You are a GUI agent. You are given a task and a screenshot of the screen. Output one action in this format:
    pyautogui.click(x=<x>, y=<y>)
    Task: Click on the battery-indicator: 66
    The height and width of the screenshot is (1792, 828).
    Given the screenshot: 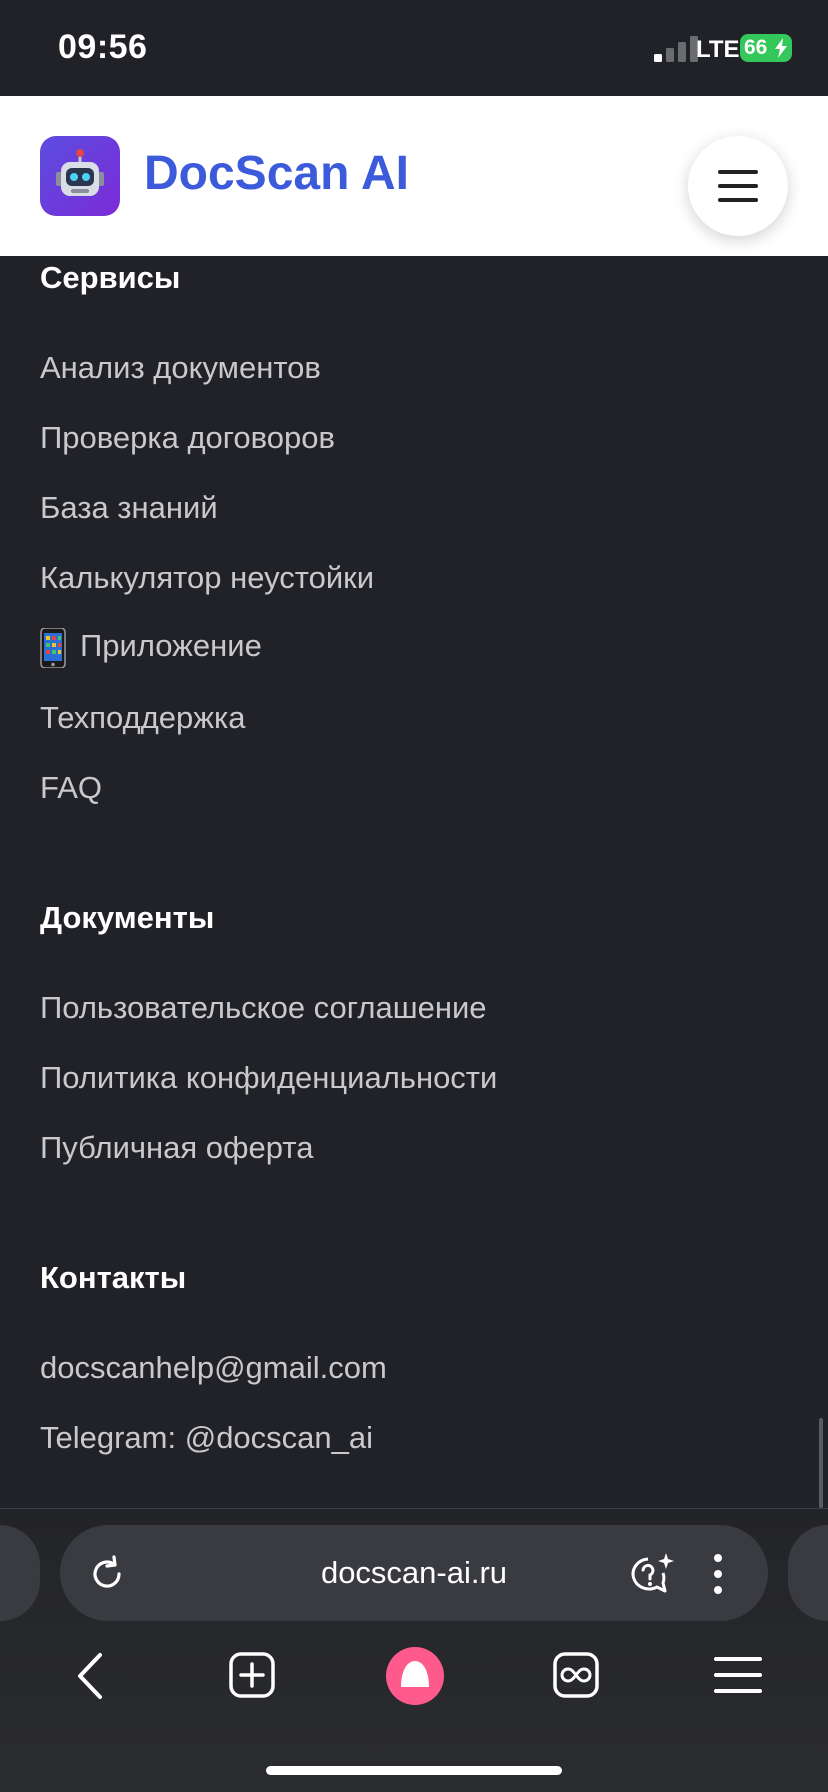 What is the action you would take?
    pyautogui.click(x=766, y=48)
    